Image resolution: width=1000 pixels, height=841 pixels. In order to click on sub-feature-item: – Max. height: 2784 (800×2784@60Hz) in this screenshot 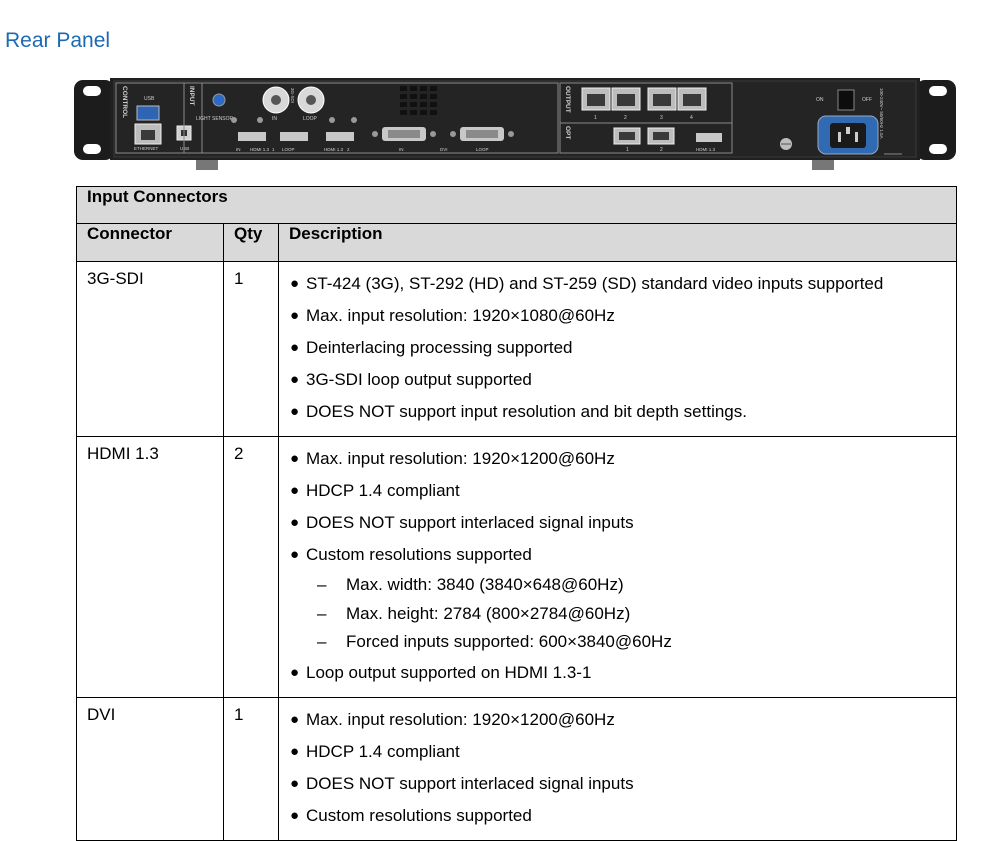, I will do `click(622, 614)`.